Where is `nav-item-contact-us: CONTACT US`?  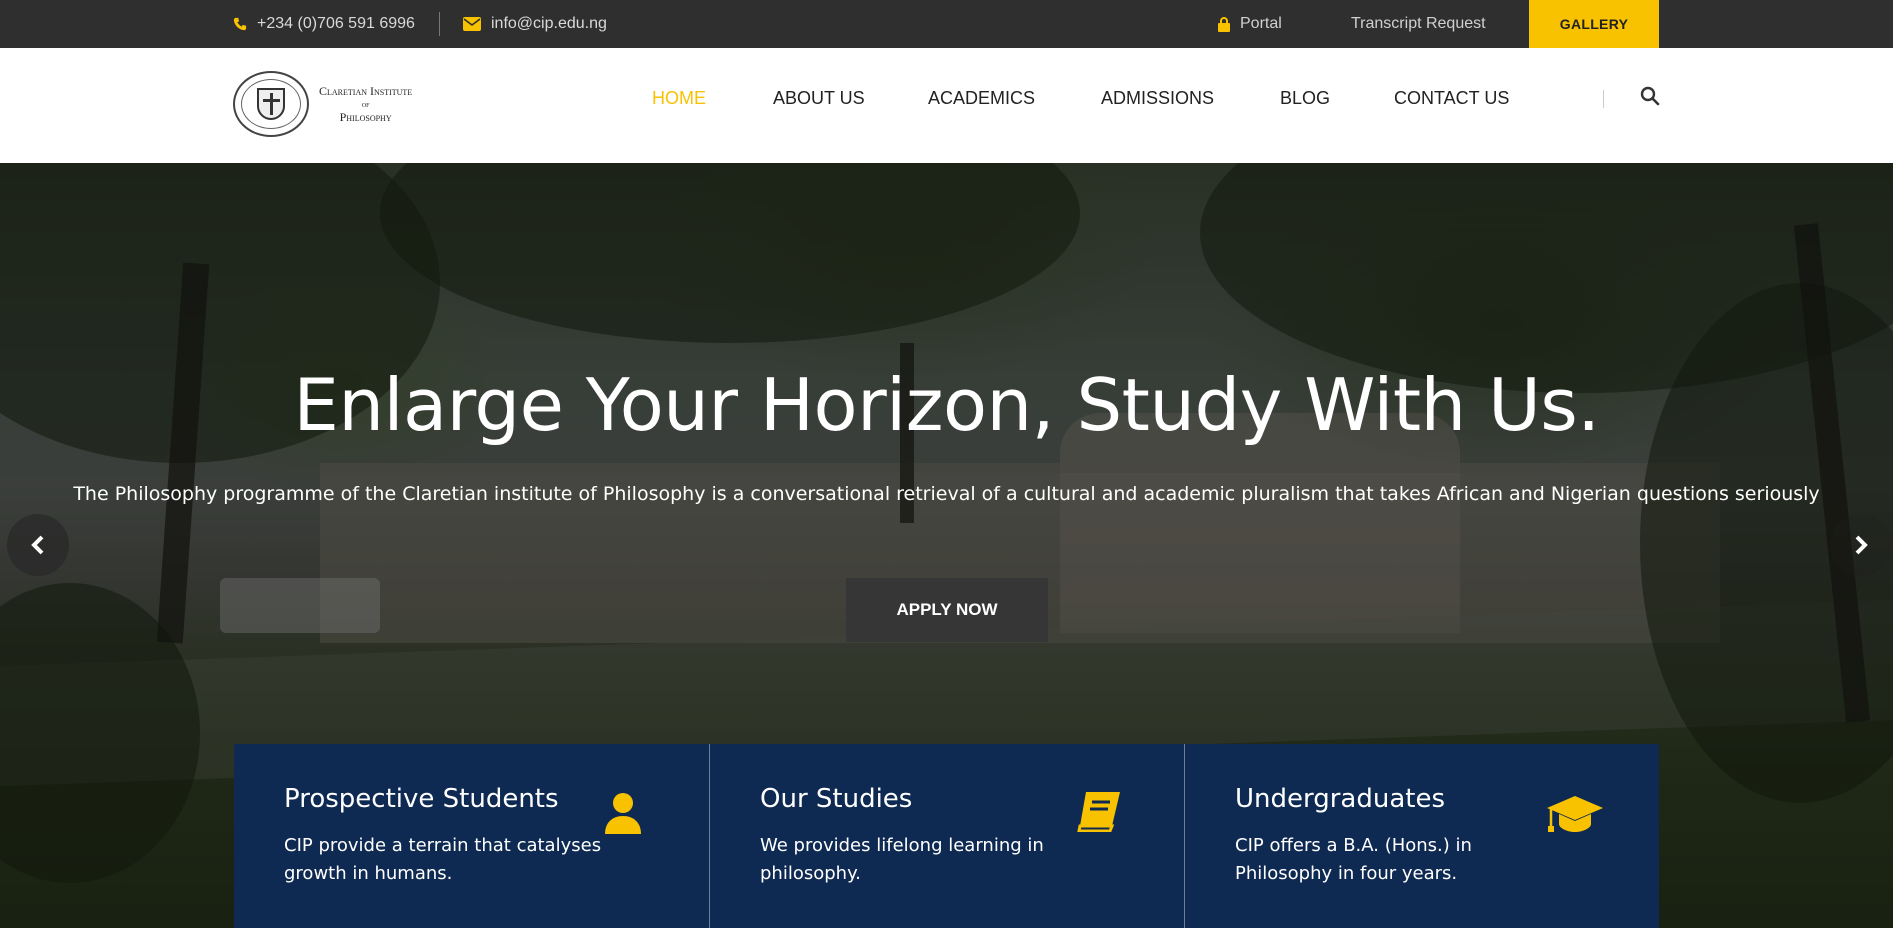 nav-item-contact-us: CONTACT US is located at coordinates (1451, 98).